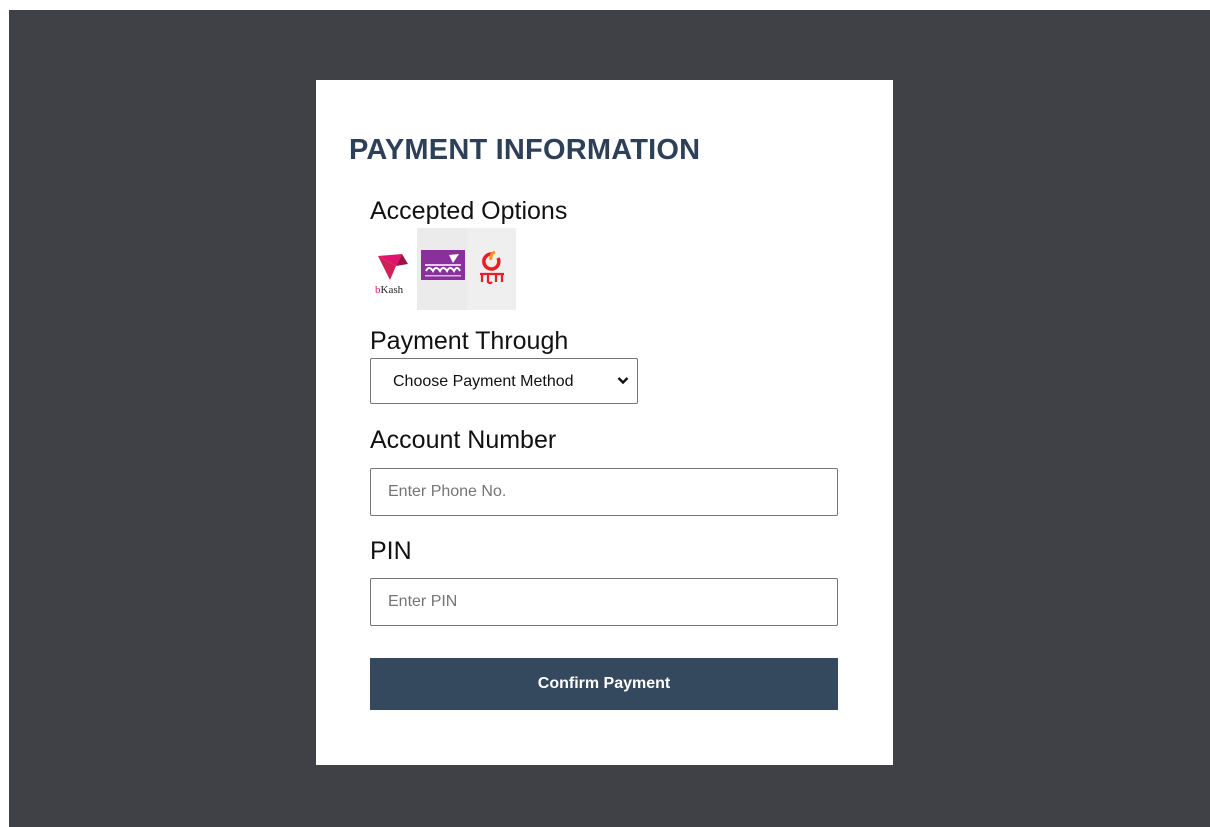  I want to click on bkash-logo: bKash, so click(393, 269).